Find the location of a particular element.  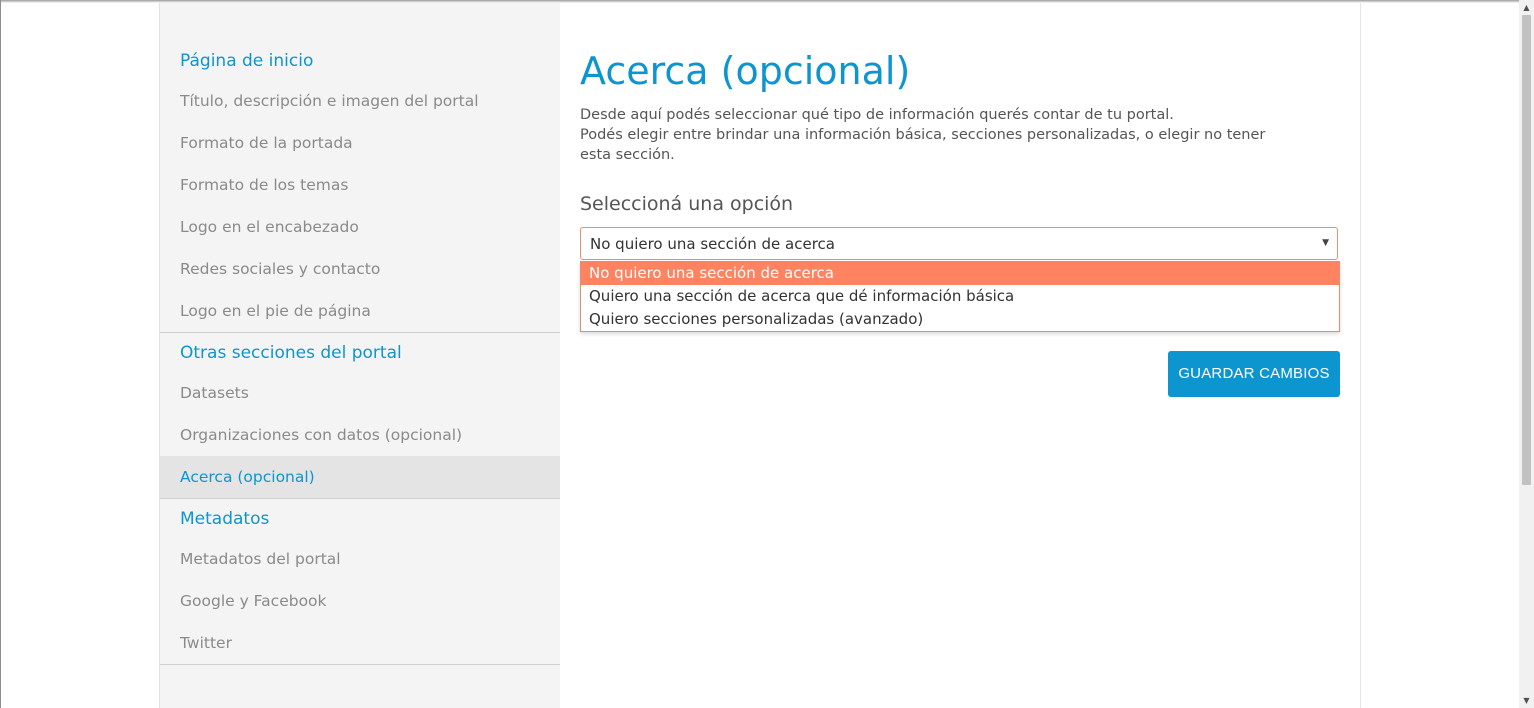

sidebar-heading-pagina-de-inicio: Página de inicio is located at coordinates (246, 61).